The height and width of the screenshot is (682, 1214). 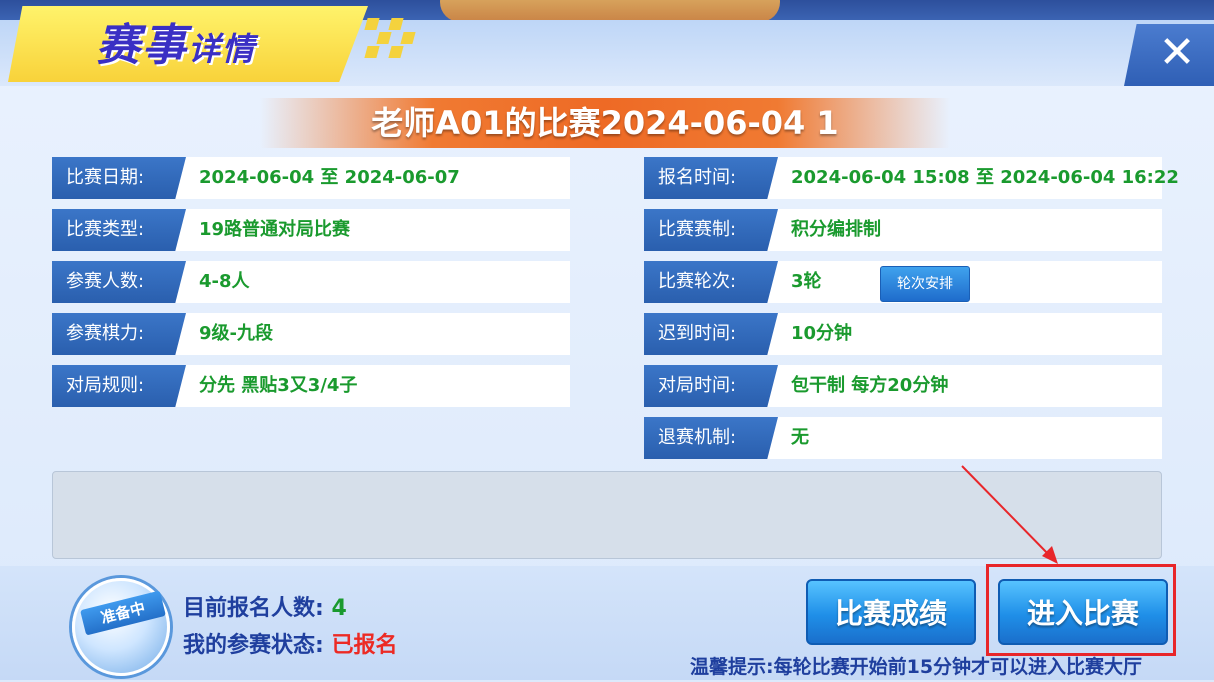 What do you see at coordinates (891, 612) in the screenshot?
I see `results-button: 比赛成绩` at bounding box center [891, 612].